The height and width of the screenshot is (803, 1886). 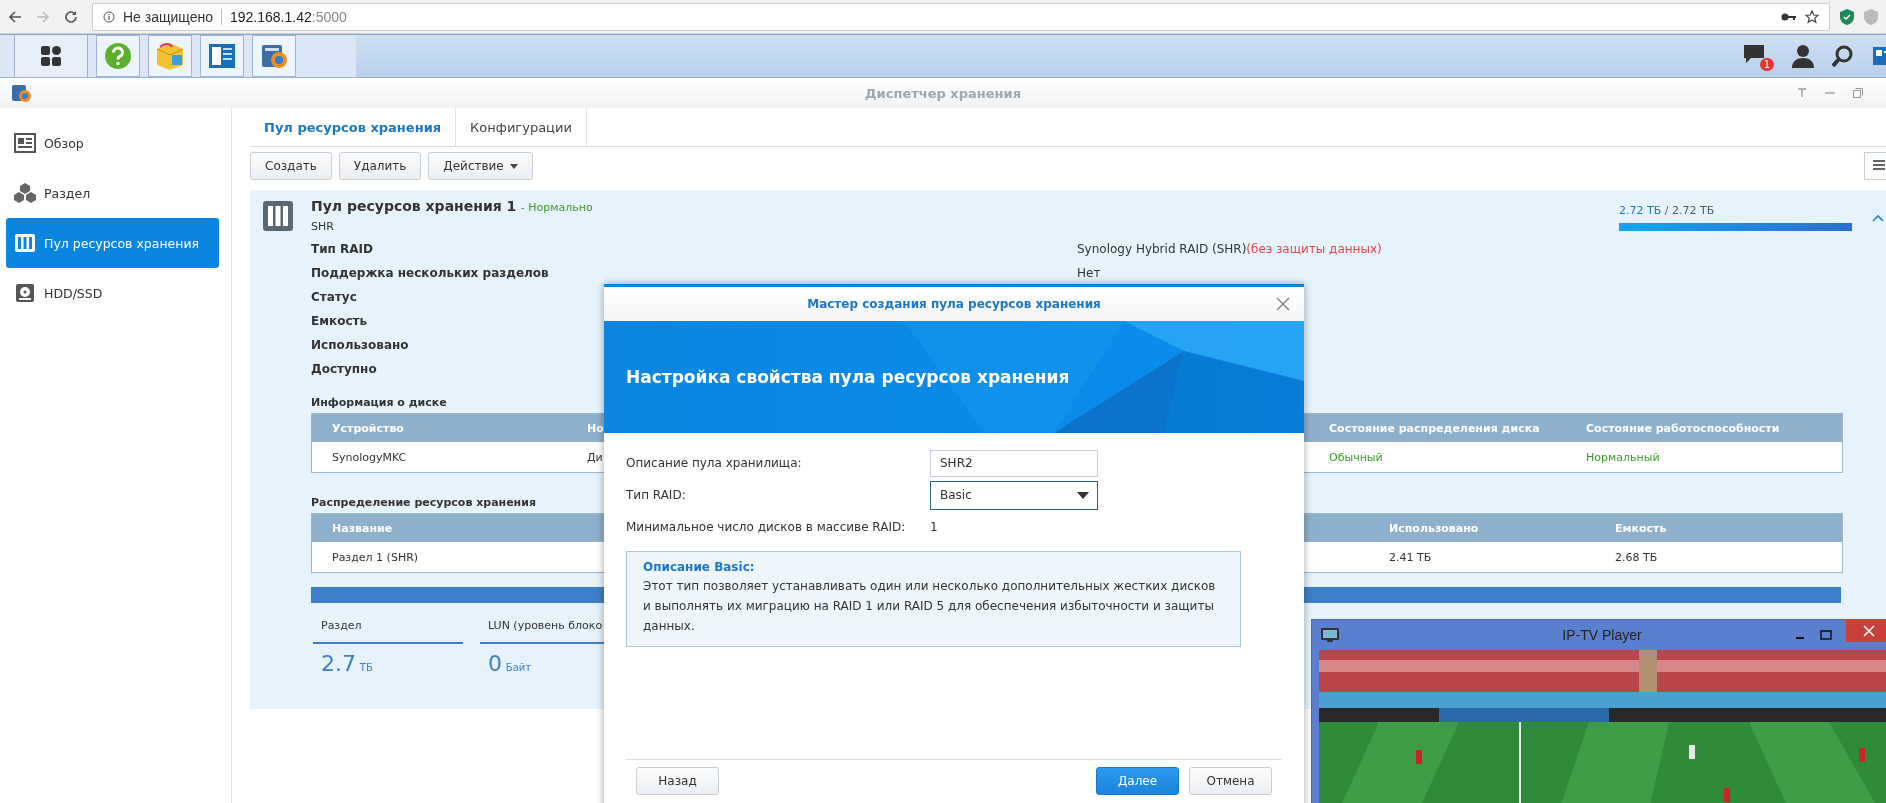 I want to click on column-header: Емкость, so click(x=1641, y=528).